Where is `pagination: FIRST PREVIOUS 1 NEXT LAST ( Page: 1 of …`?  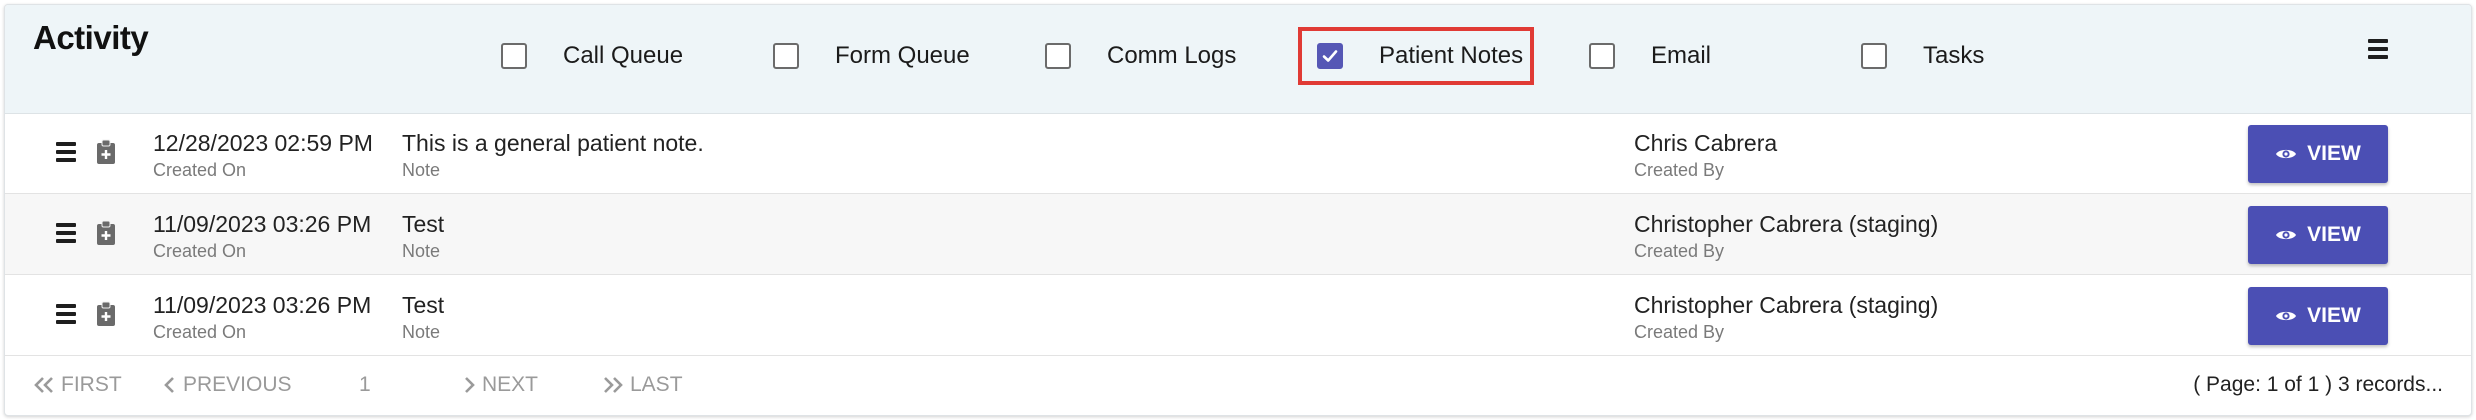
pagination: FIRST PREVIOUS 1 NEXT LAST ( Page: 1 of … is located at coordinates (1238, 385).